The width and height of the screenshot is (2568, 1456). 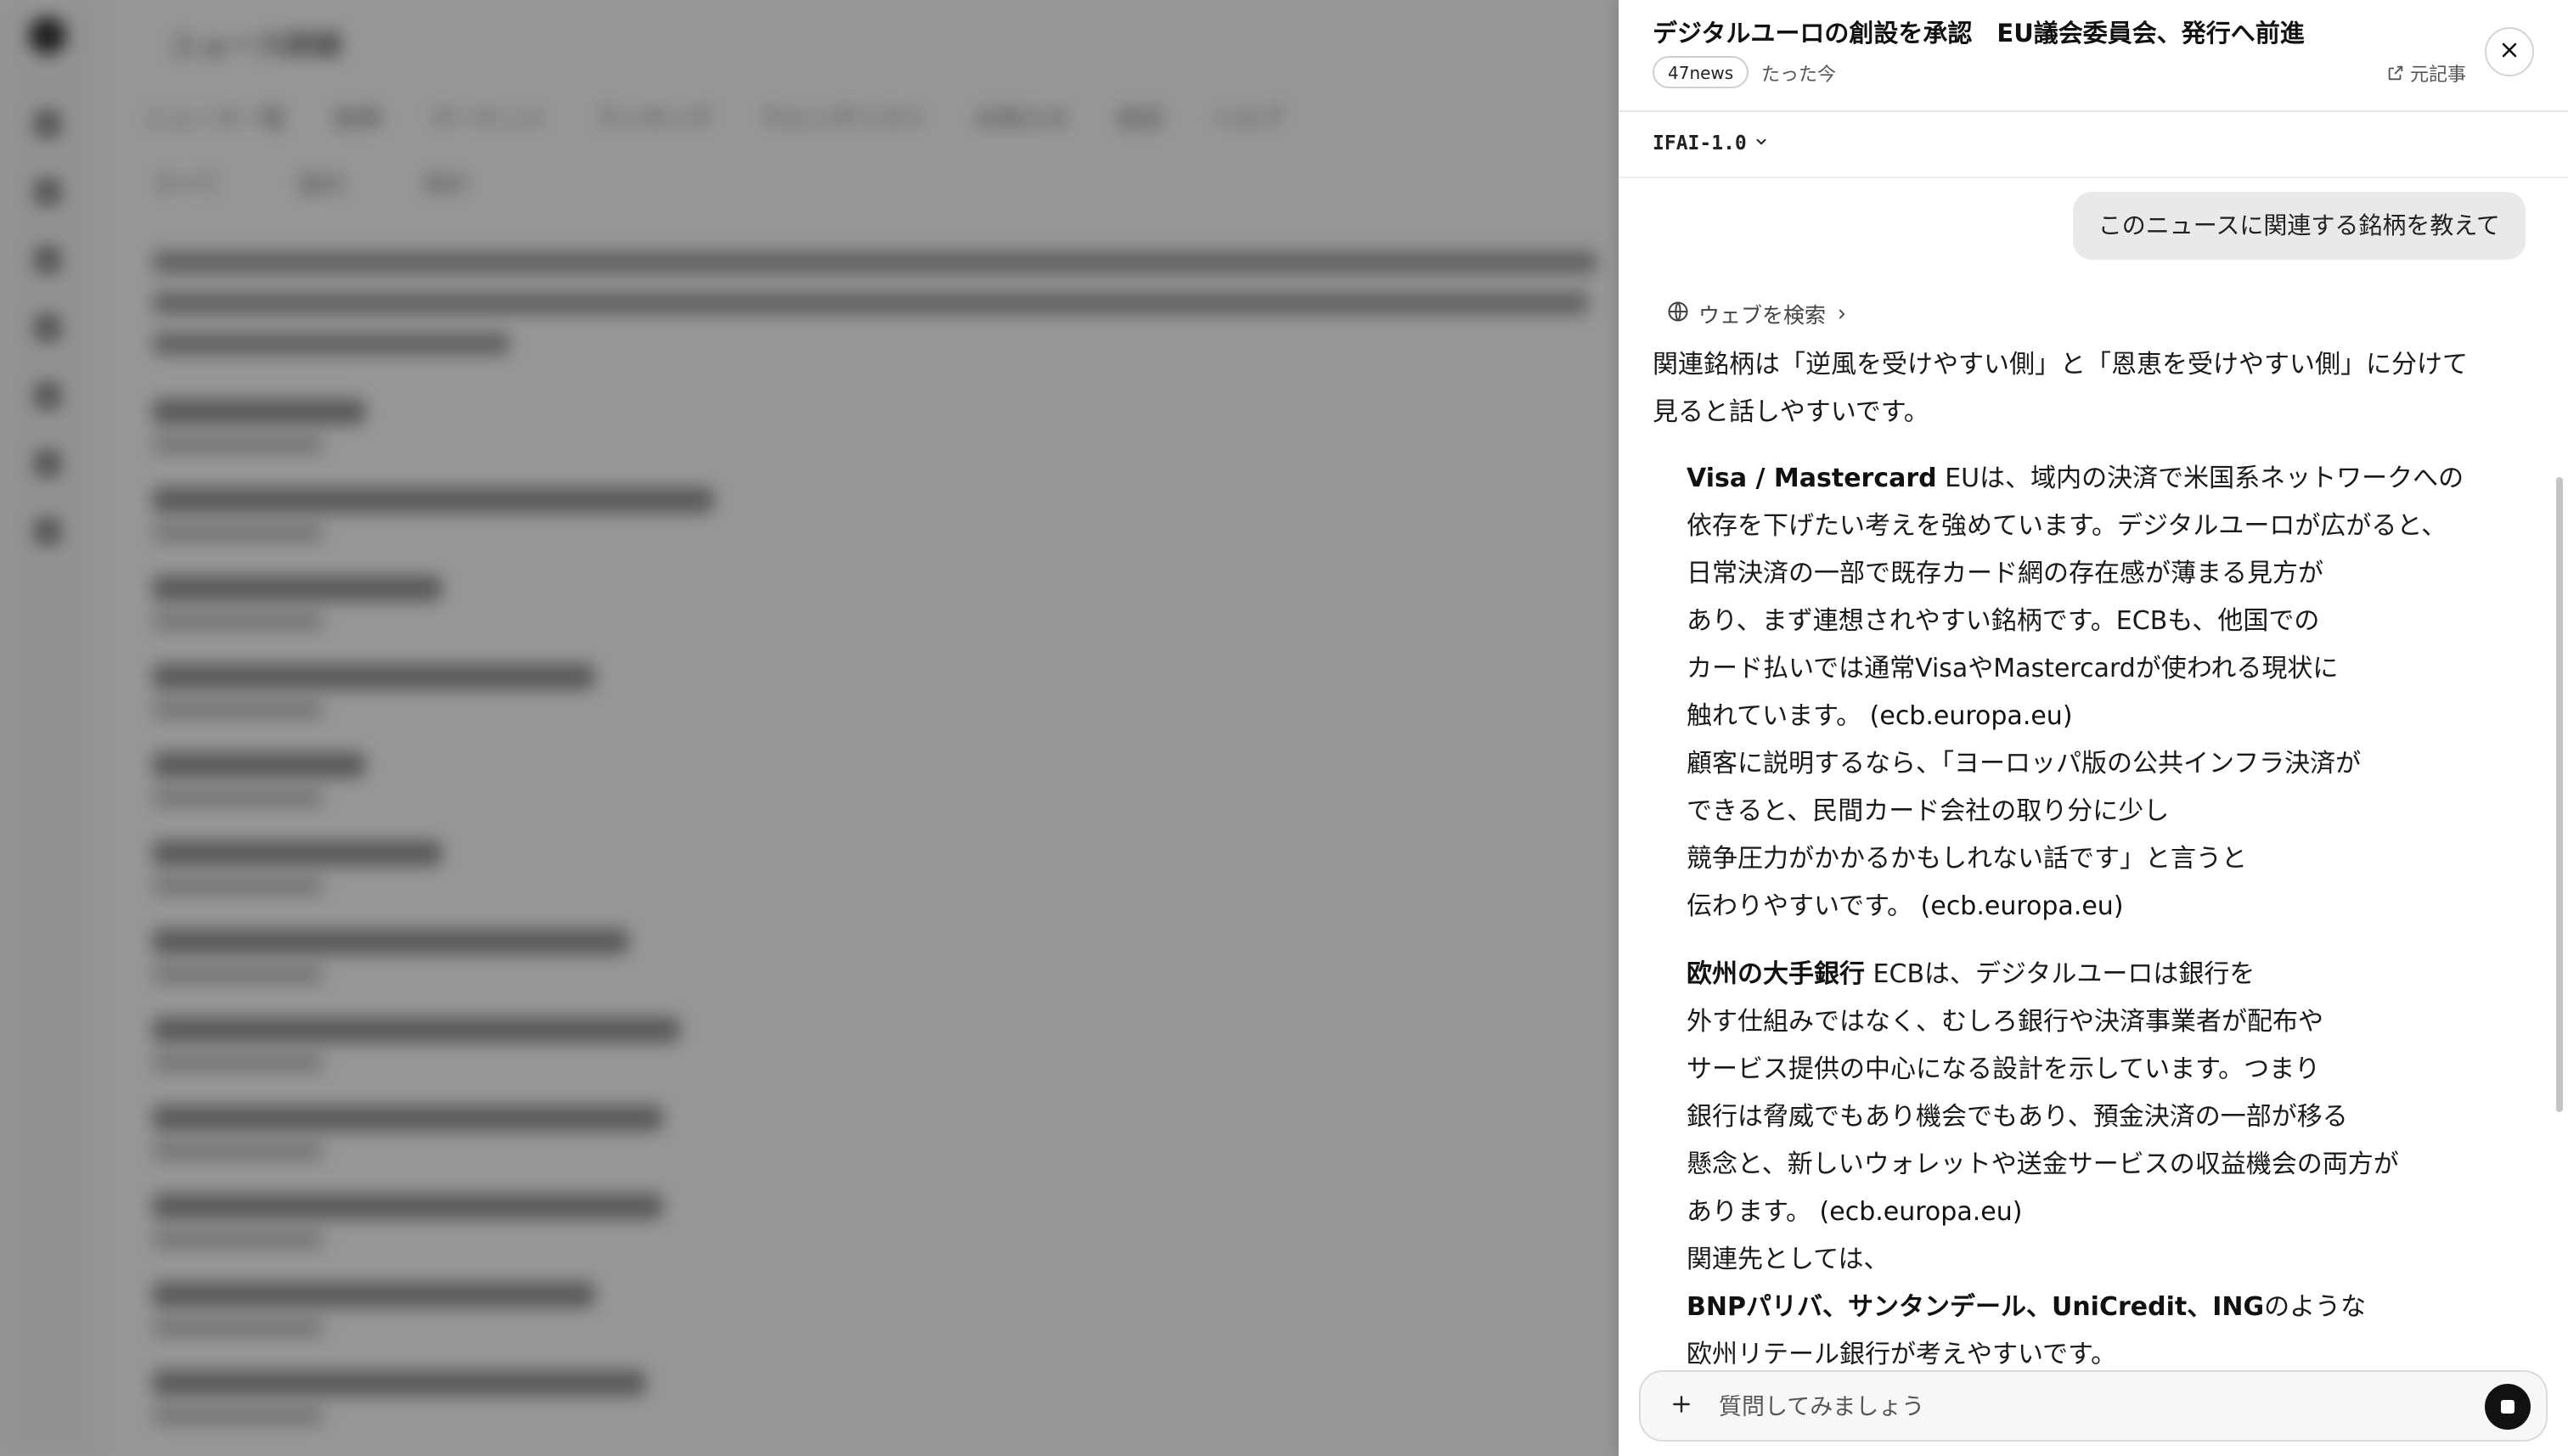 What do you see at coordinates (1749, 1212) in the screenshot?
I see `answer-line: あります。` at bounding box center [1749, 1212].